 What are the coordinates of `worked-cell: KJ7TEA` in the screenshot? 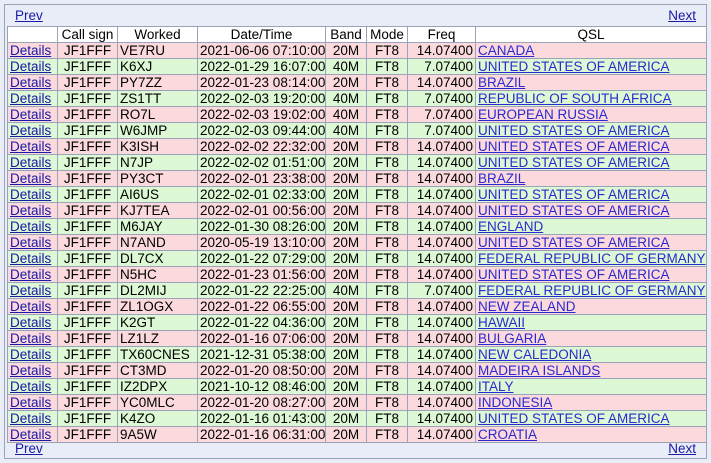 It's located at (157, 210).